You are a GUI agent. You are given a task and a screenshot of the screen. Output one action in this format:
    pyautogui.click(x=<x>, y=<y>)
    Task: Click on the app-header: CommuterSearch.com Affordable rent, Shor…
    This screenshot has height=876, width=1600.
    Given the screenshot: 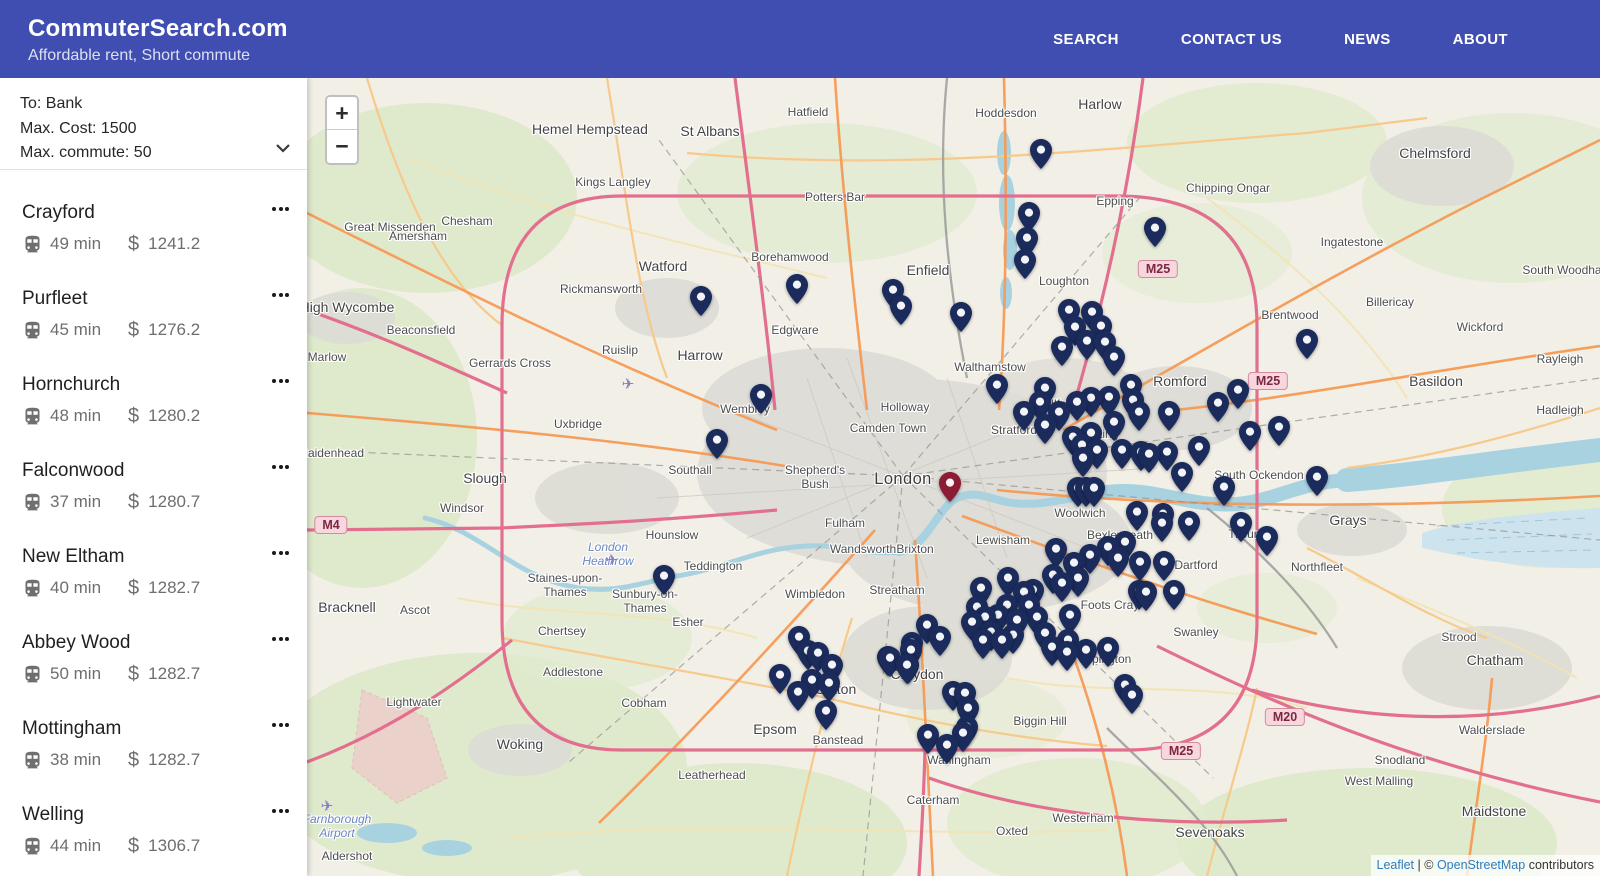 What is the action you would take?
    pyautogui.click(x=800, y=39)
    